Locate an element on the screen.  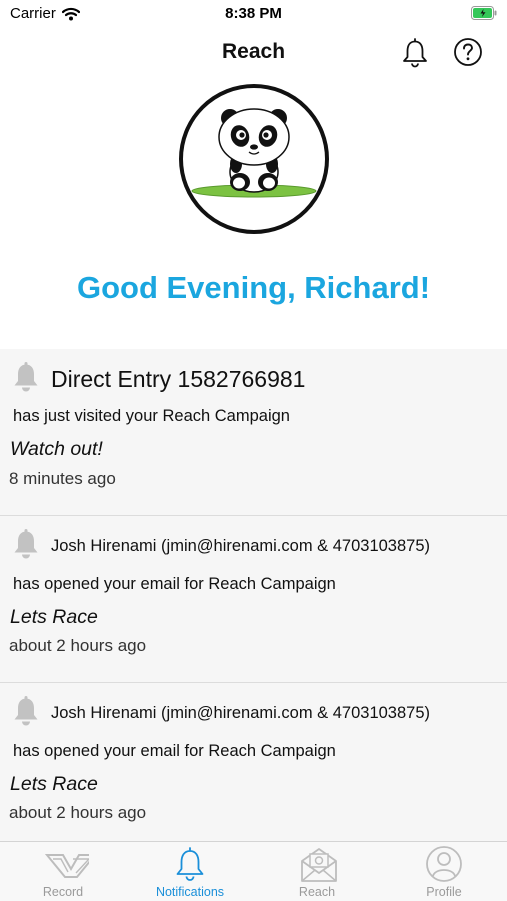
page-title: Reach is located at coordinates (253, 51).